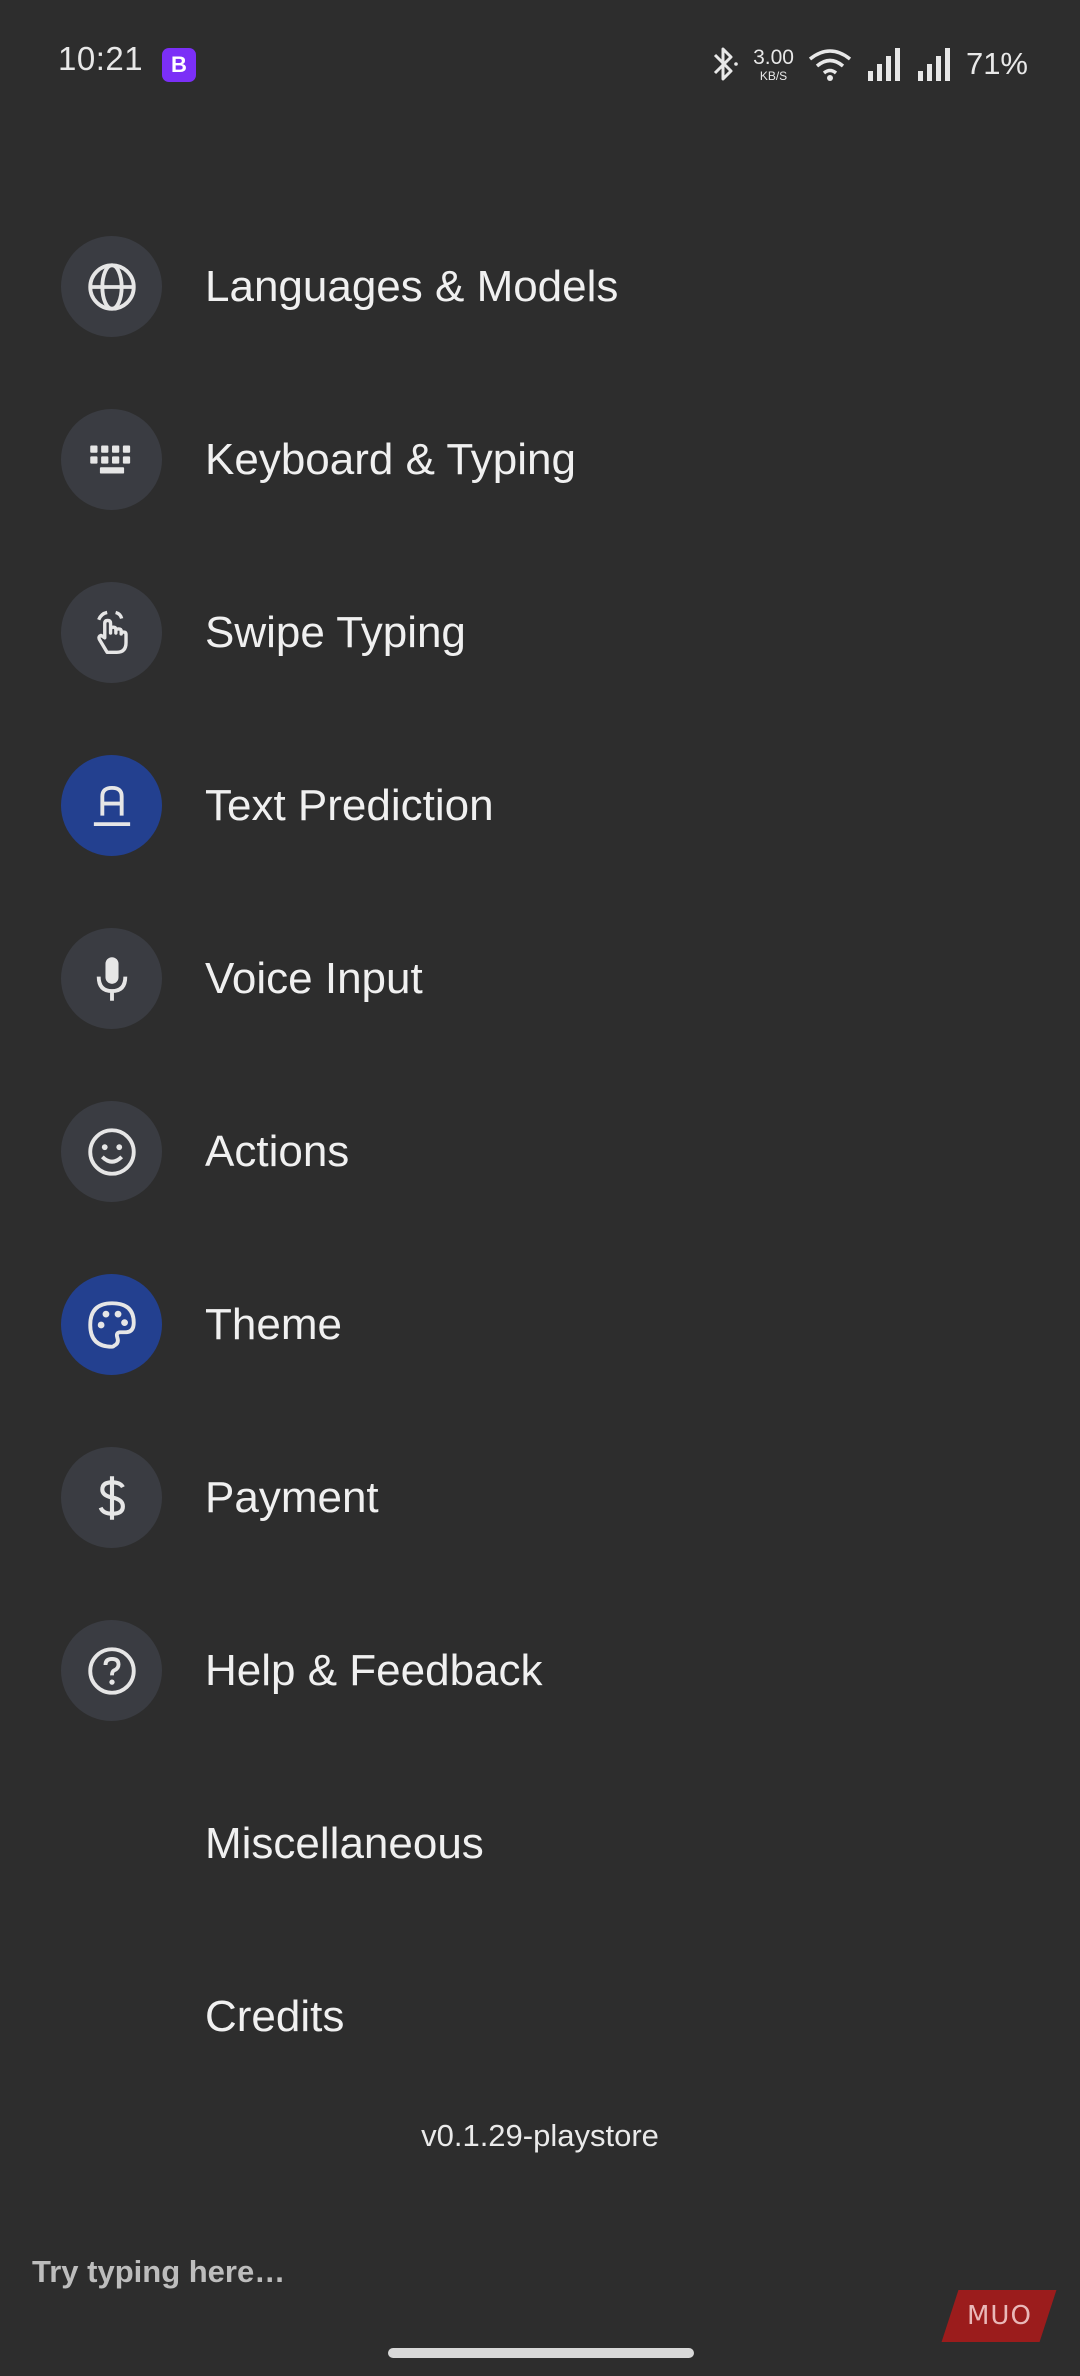  I want to click on menu-item-payment: Payment, so click(540, 1497).